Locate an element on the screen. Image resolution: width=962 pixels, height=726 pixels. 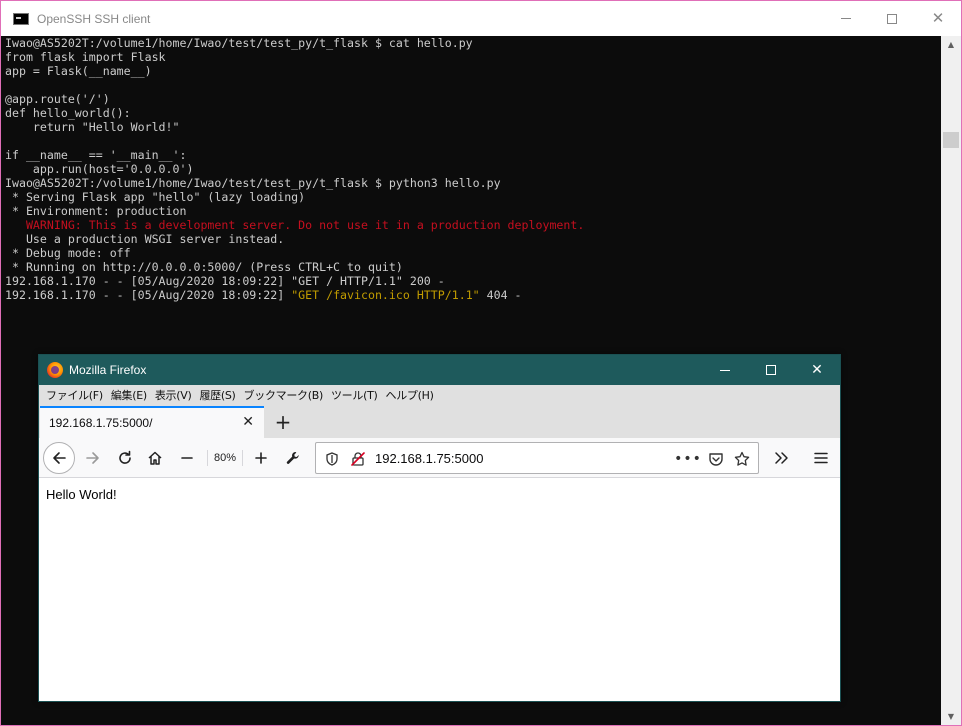
page-actions-button: ••• is located at coordinates (687, 459).